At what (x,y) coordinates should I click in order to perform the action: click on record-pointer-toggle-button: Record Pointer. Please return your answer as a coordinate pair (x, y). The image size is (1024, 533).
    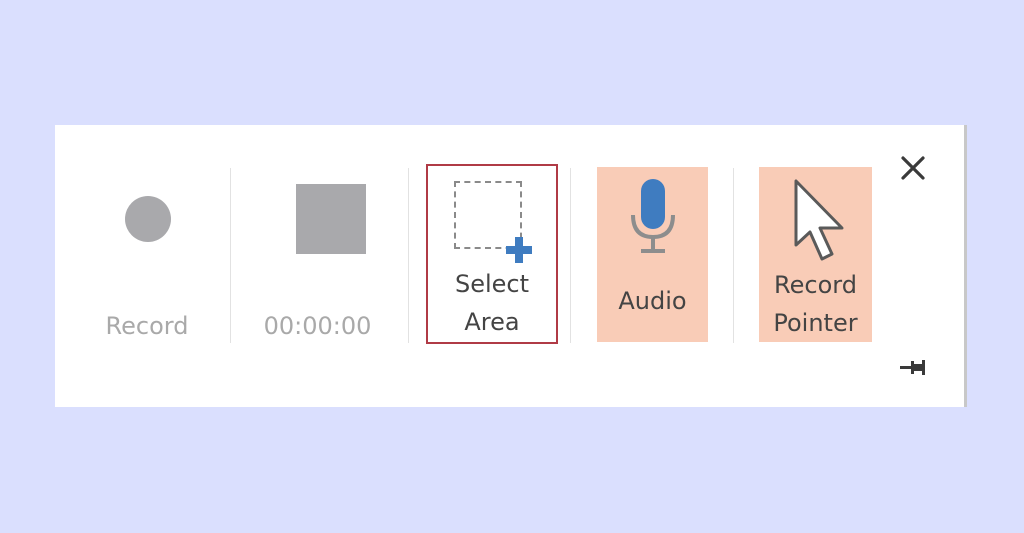
    Looking at the image, I should click on (815, 254).